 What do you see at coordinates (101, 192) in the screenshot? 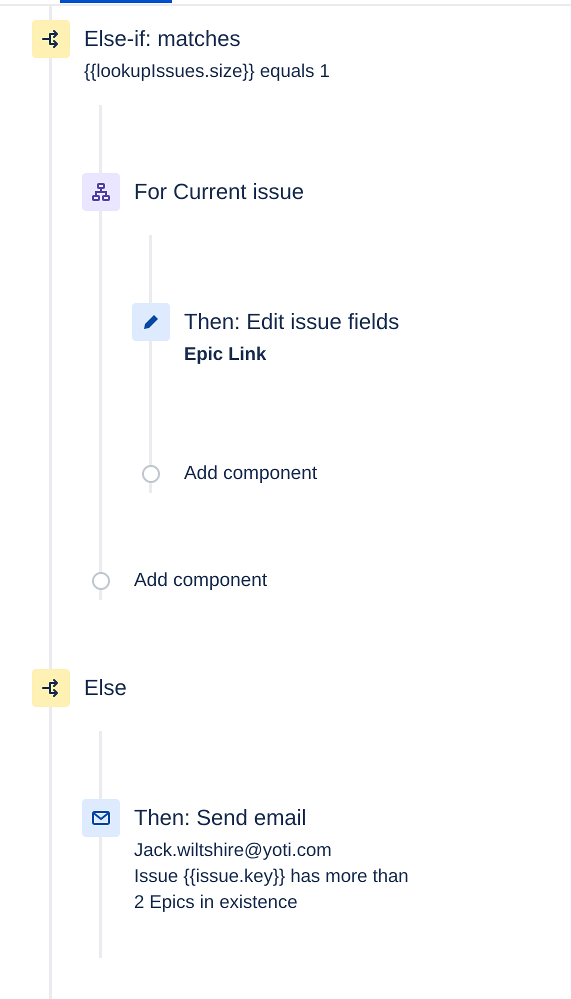
I see `hierarchy-icon` at bounding box center [101, 192].